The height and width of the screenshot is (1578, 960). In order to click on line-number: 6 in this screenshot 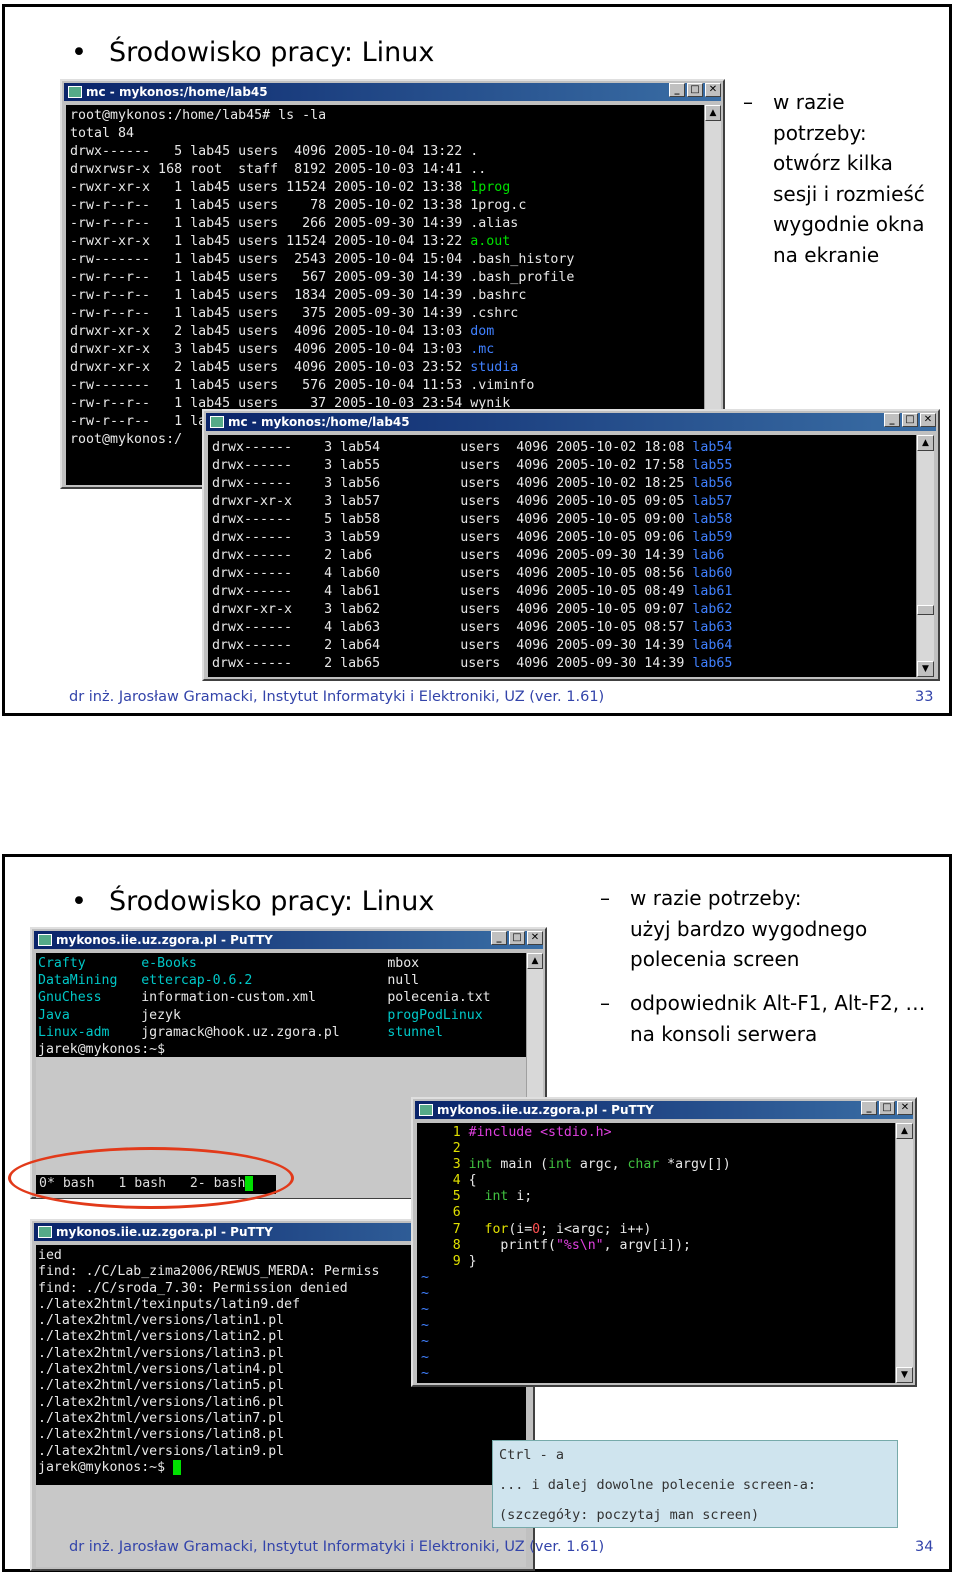, I will do `click(445, 1213)`.